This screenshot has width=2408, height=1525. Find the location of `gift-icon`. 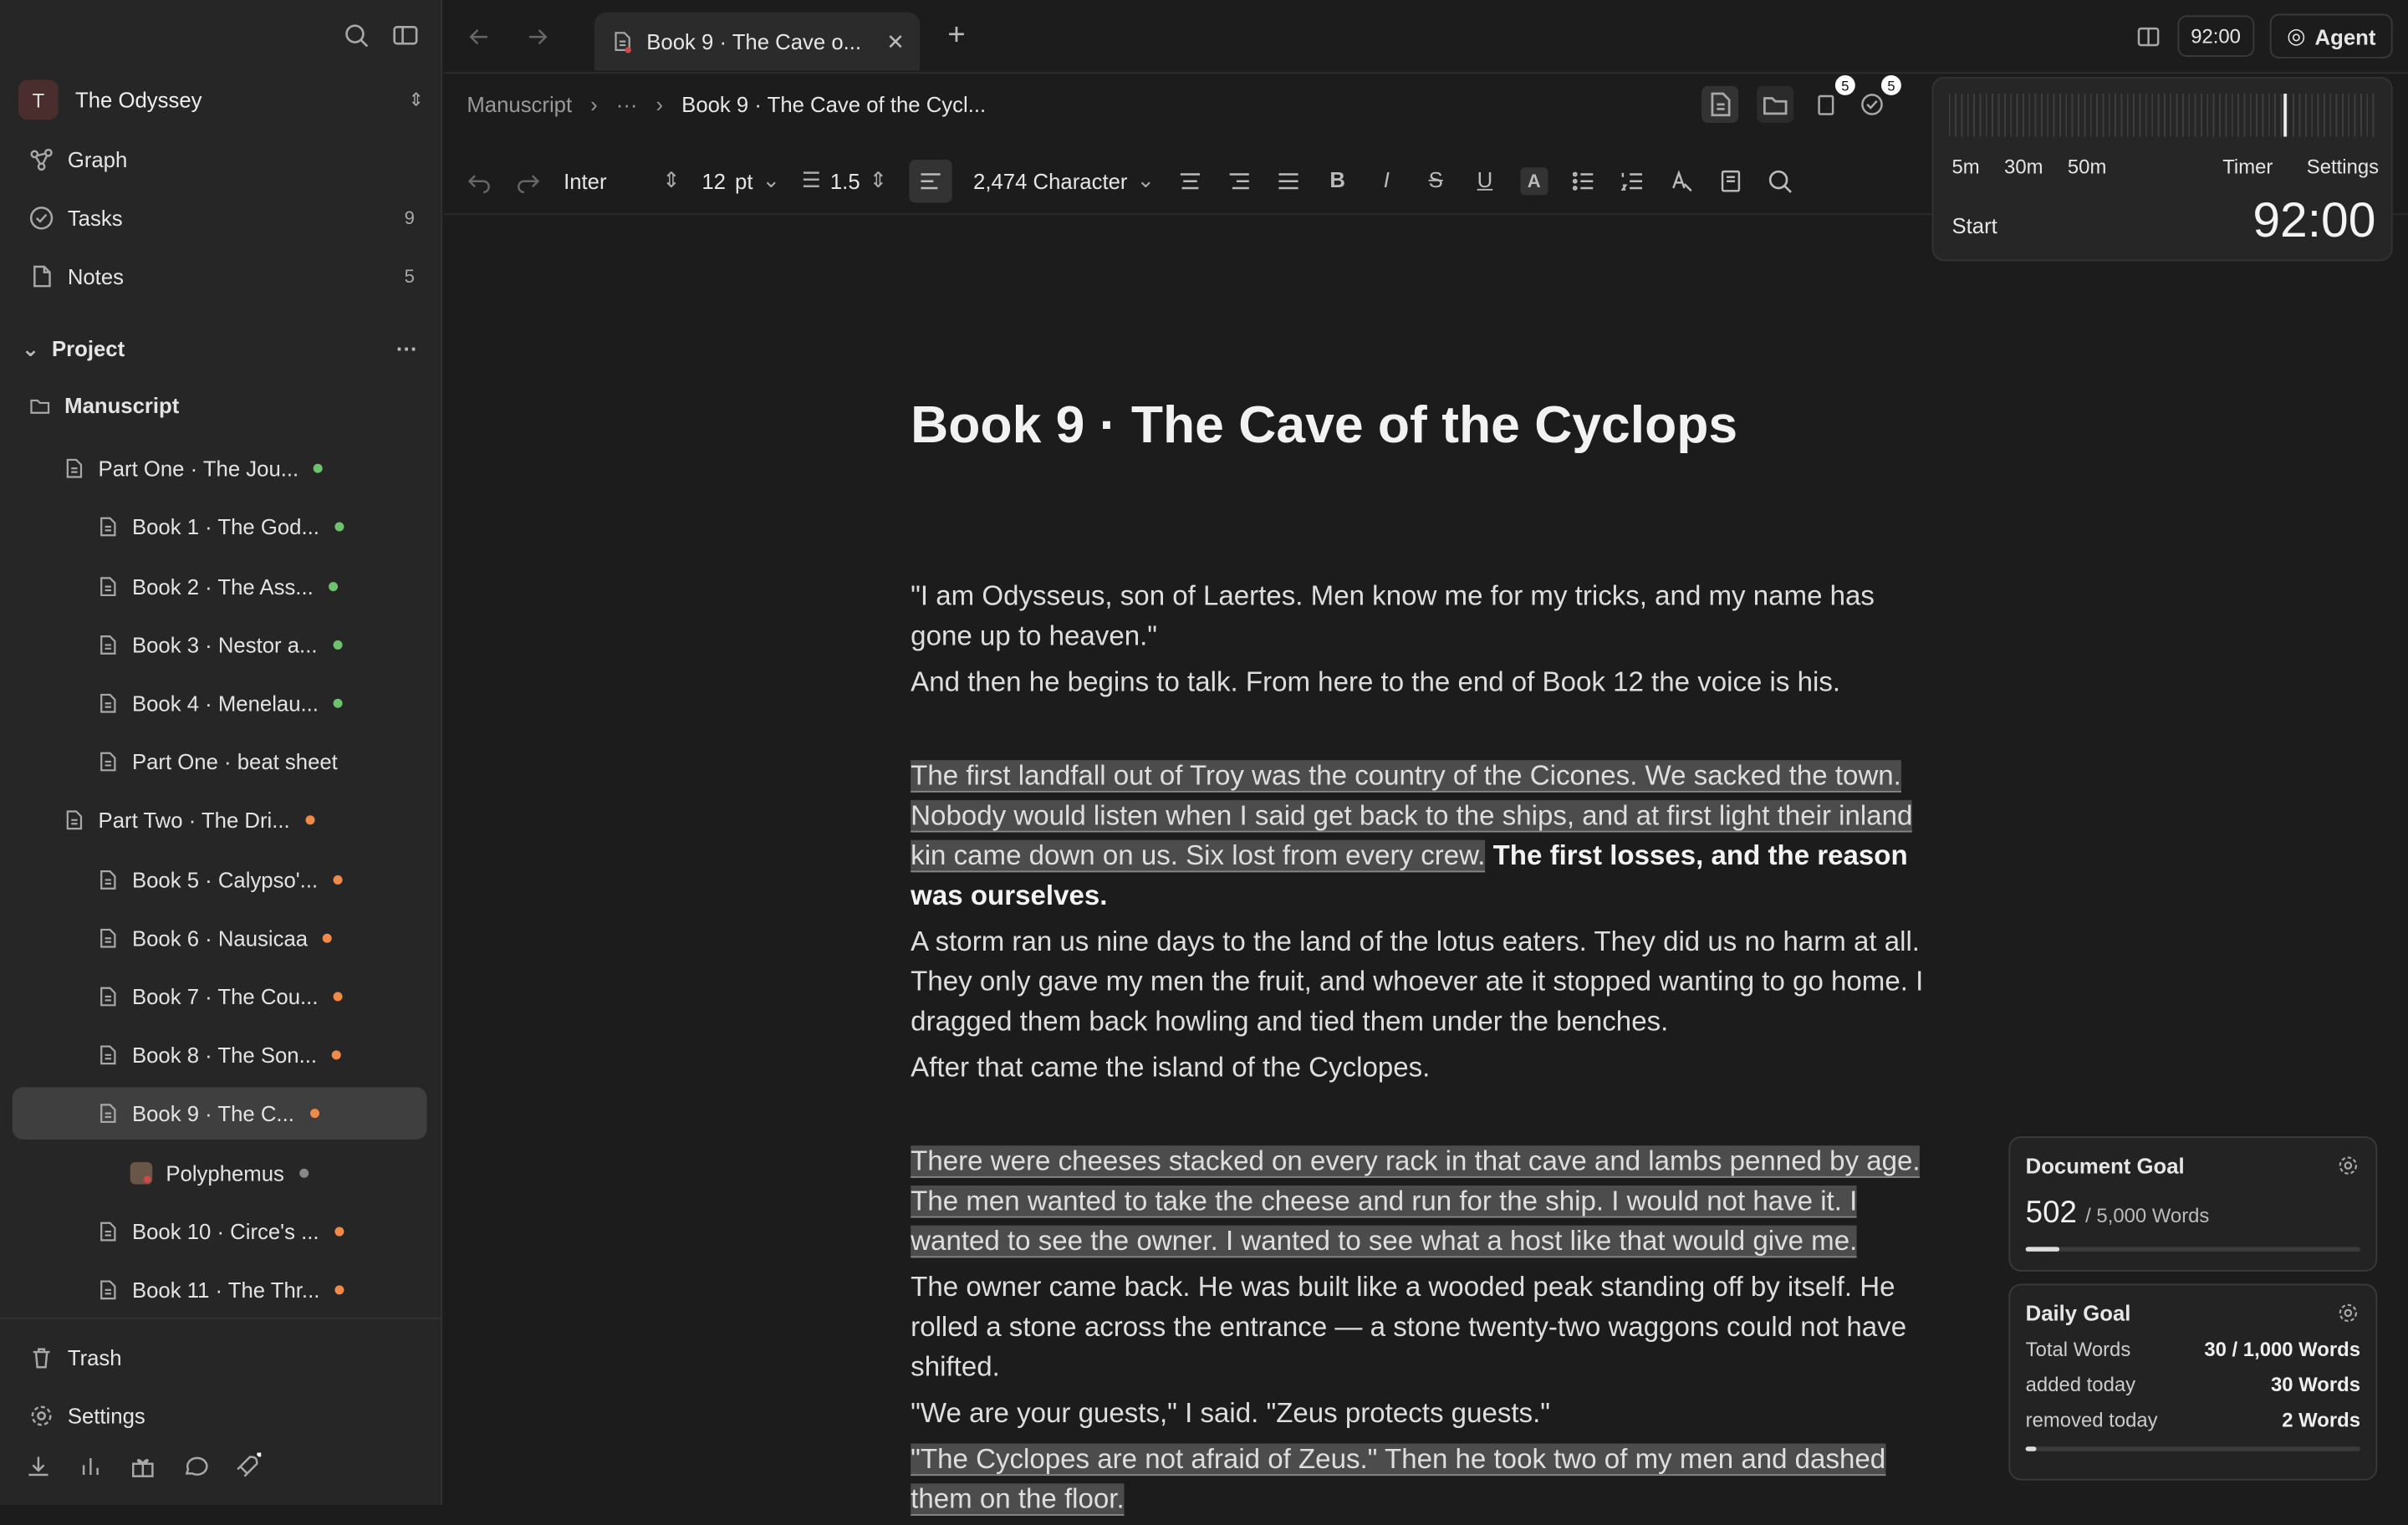

gift-icon is located at coordinates (143, 1467).